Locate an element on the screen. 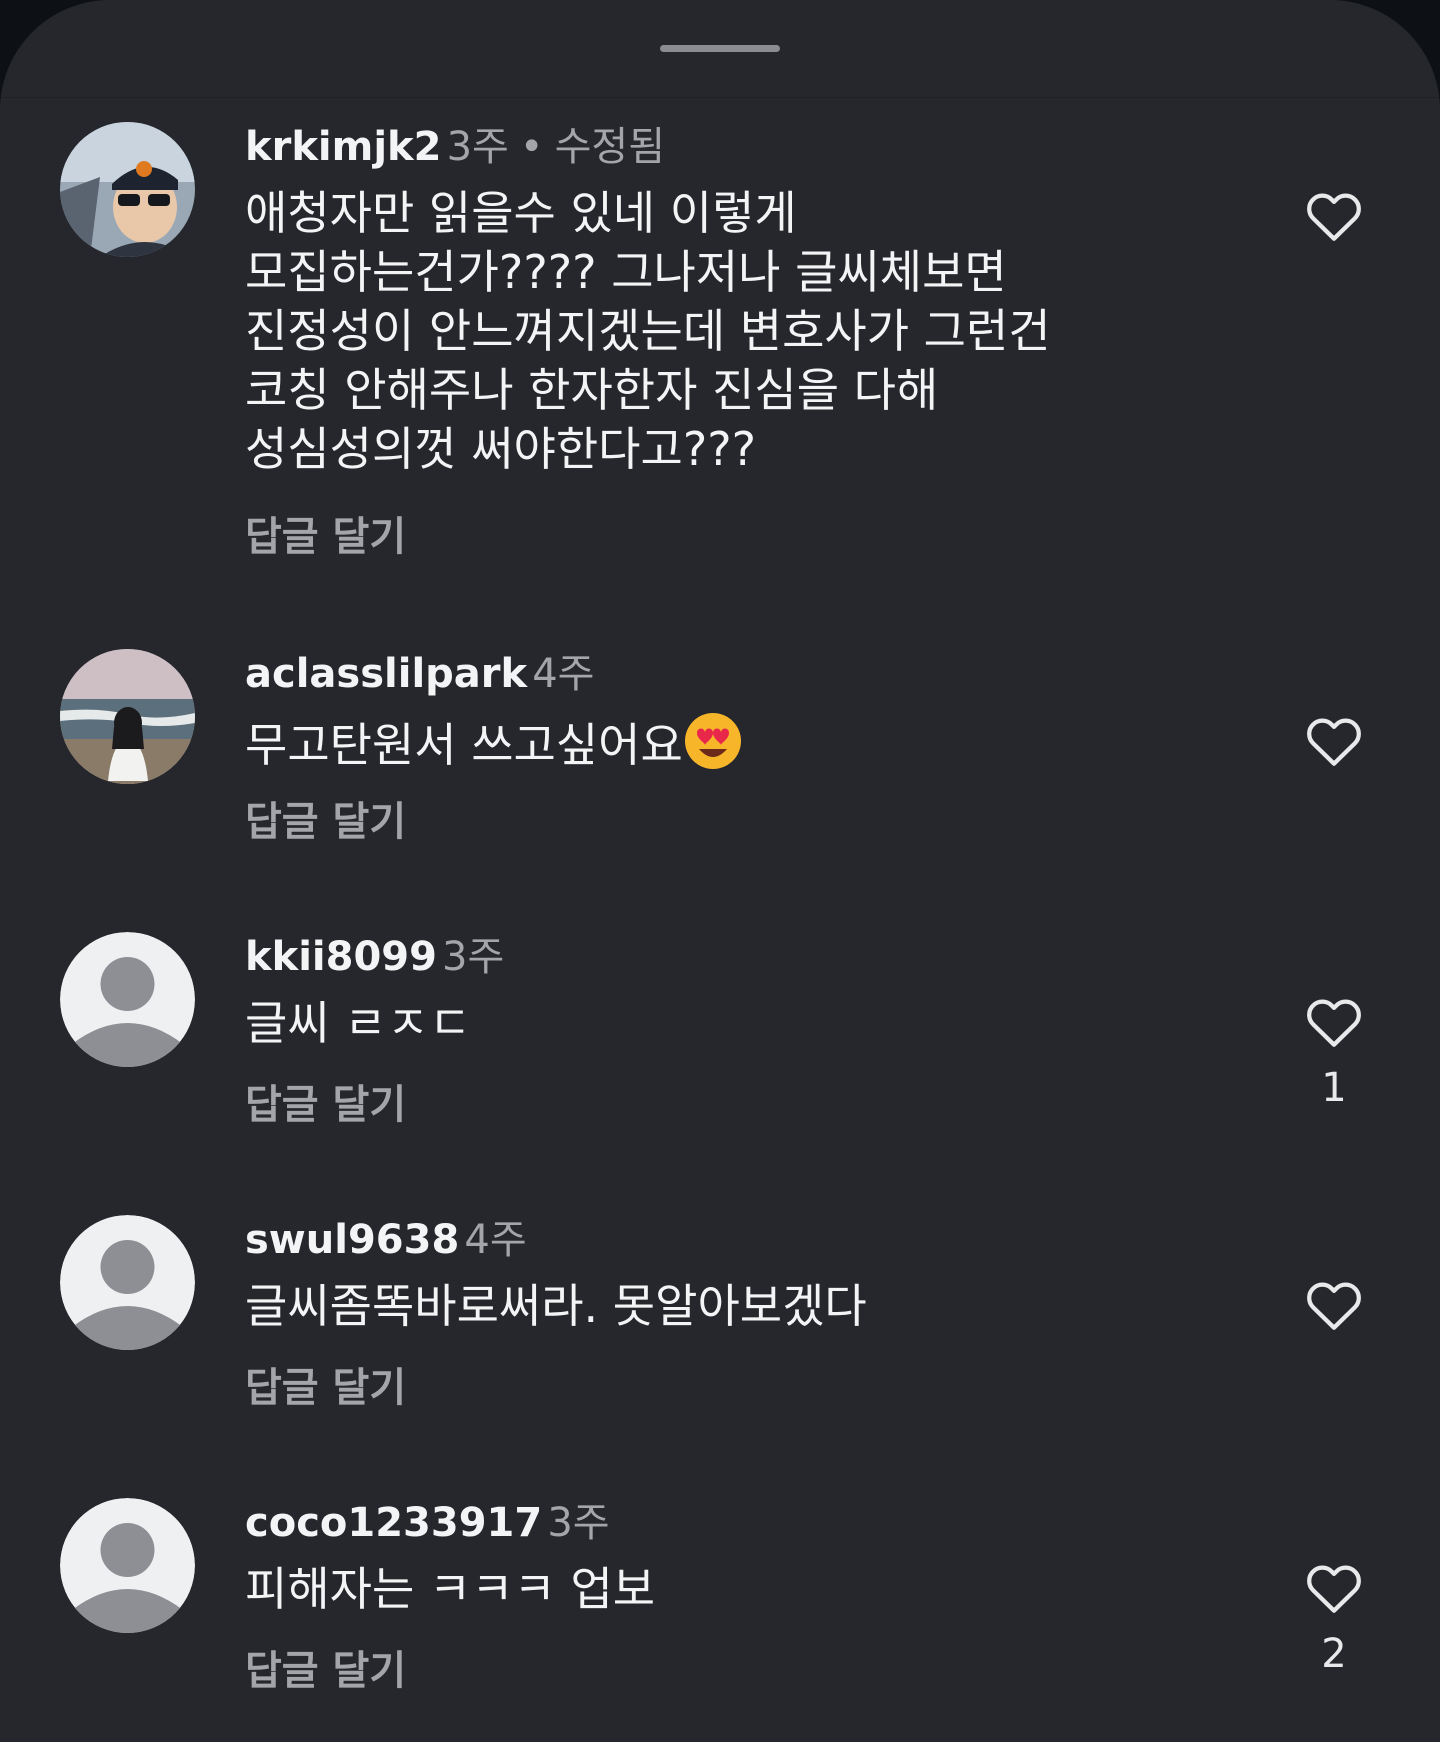 The width and height of the screenshot is (1440, 1742). username: aclasslilpark is located at coordinates (386, 674).